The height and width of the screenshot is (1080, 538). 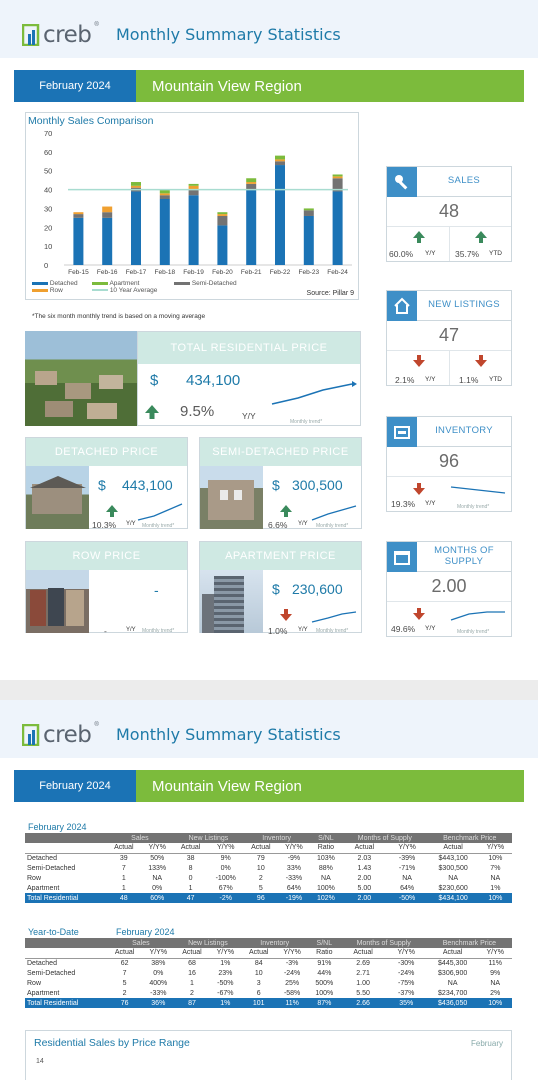 What do you see at coordinates (106, 452) in the screenshot?
I see `detached-price-label: DETACHED PRICE` at bounding box center [106, 452].